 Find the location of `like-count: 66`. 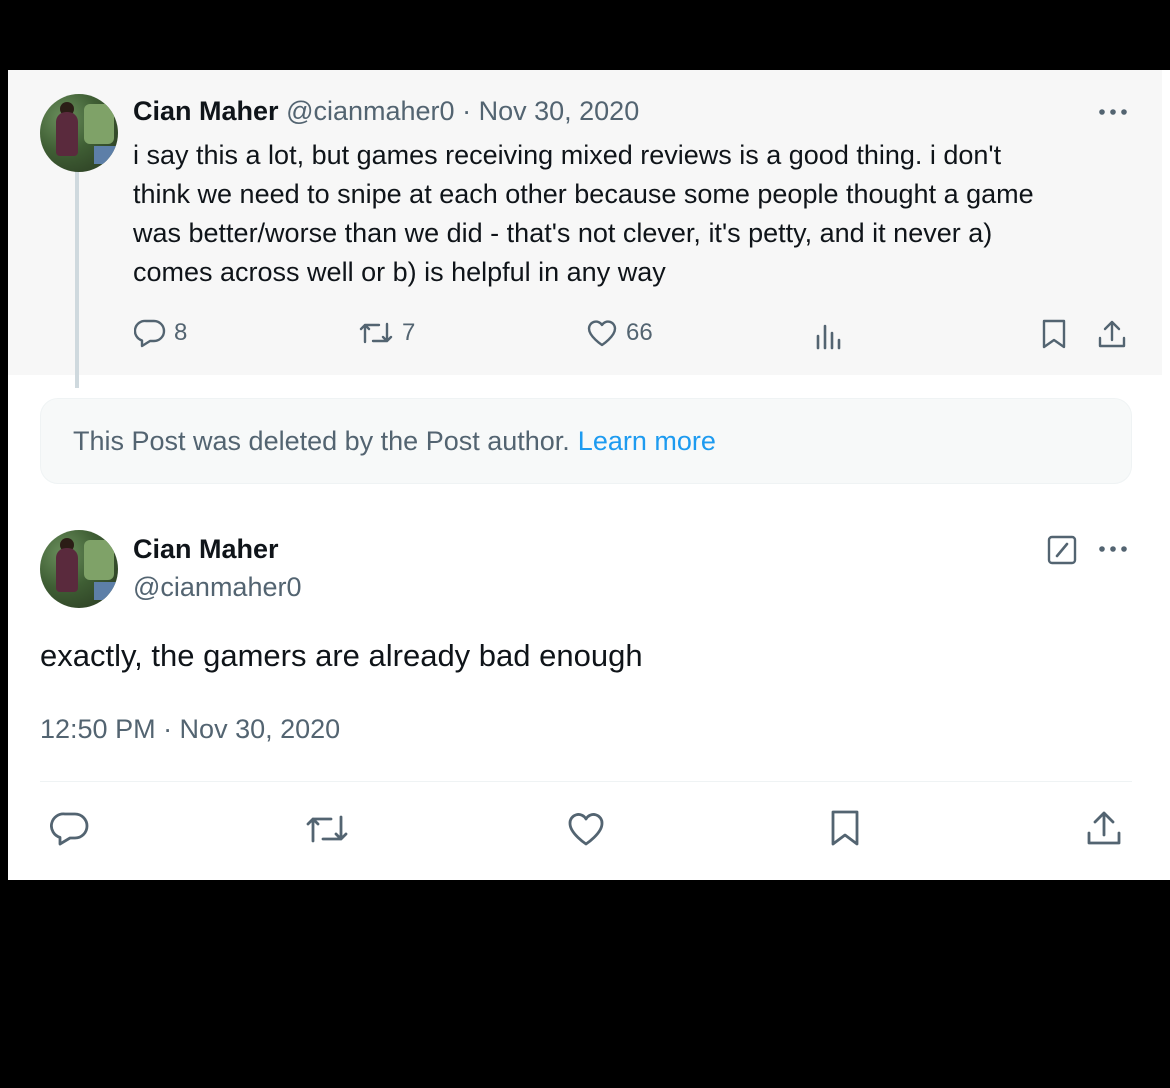

like-count: 66 is located at coordinates (639, 332).